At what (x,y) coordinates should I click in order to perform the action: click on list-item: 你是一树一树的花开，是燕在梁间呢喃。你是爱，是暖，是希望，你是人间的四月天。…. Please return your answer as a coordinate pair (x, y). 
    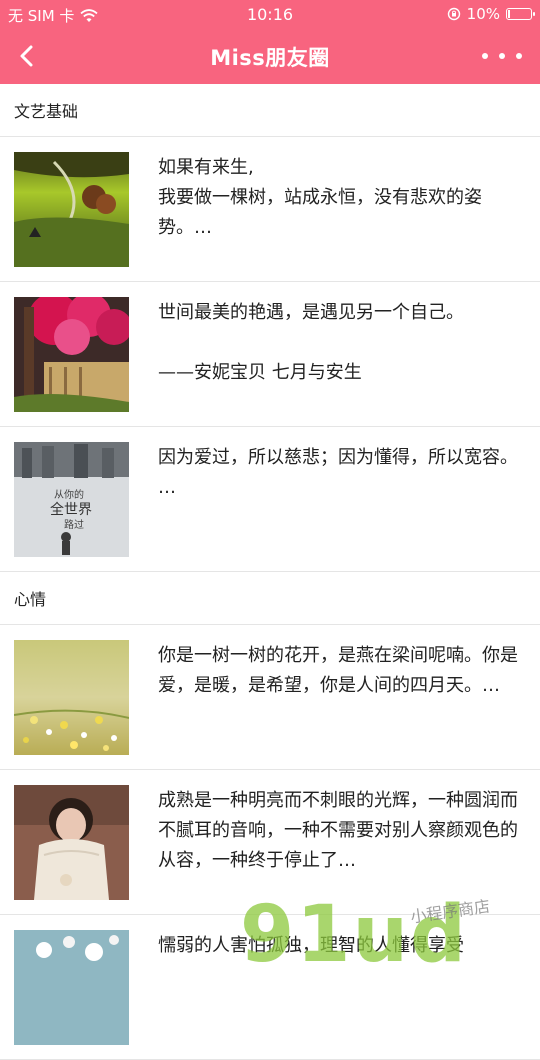
    Looking at the image, I should click on (270, 697).